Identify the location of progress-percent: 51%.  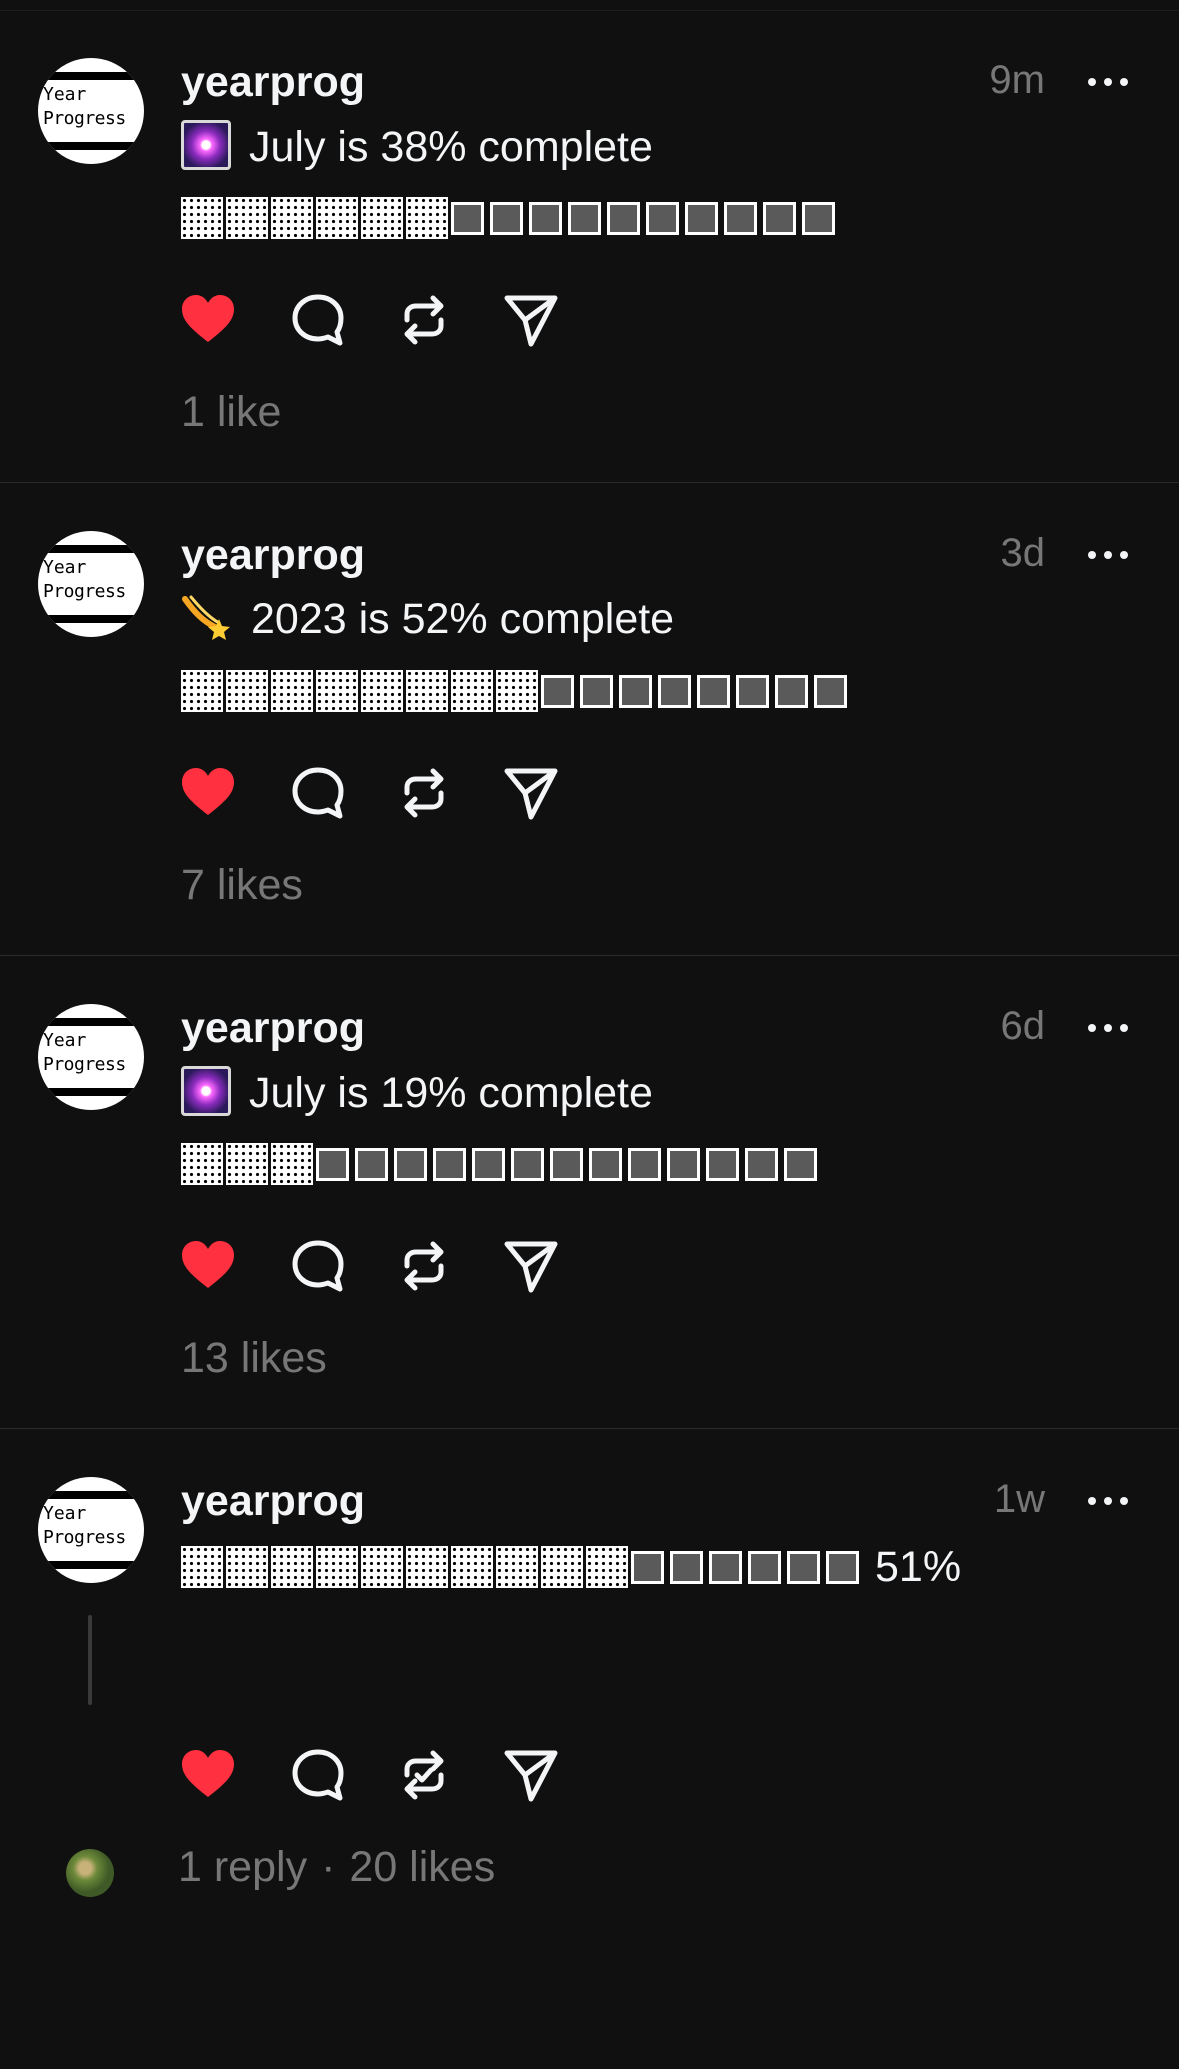
(918, 1566).